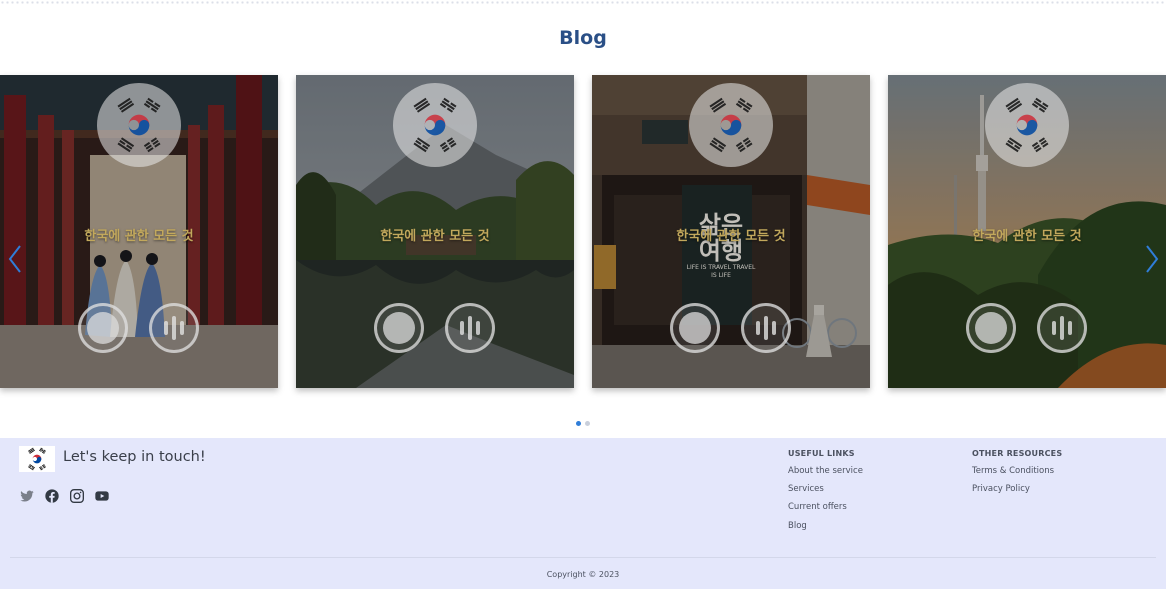 This screenshot has width=1166, height=589. Describe the element at coordinates (27, 496) in the screenshot. I see `twitter-icon` at that location.